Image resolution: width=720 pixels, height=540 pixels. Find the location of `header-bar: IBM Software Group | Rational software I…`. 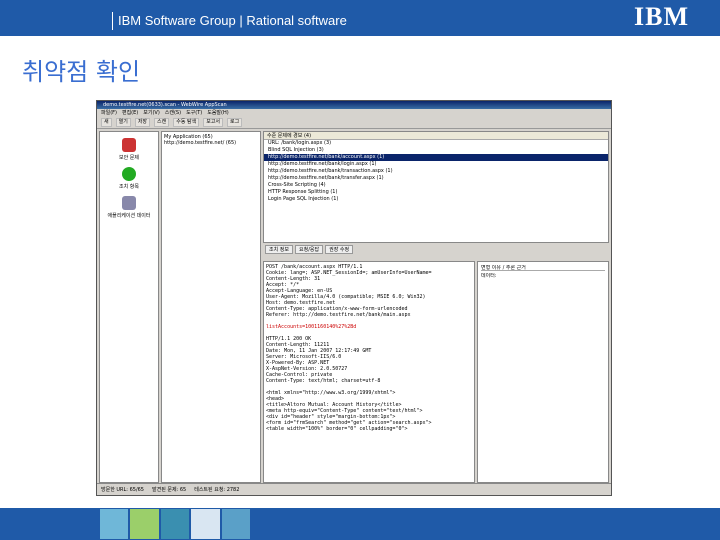

header-bar: IBM Software Group | Rational software I… is located at coordinates (360, 18).